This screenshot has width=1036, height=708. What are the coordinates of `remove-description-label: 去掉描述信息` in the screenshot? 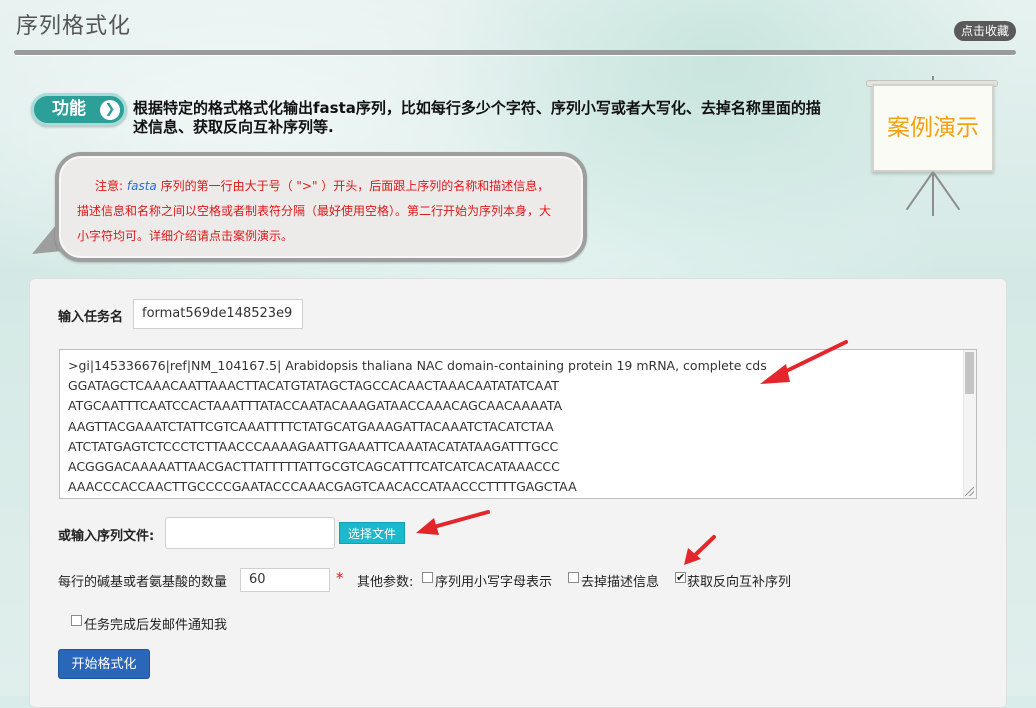 It's located at (620, 580).